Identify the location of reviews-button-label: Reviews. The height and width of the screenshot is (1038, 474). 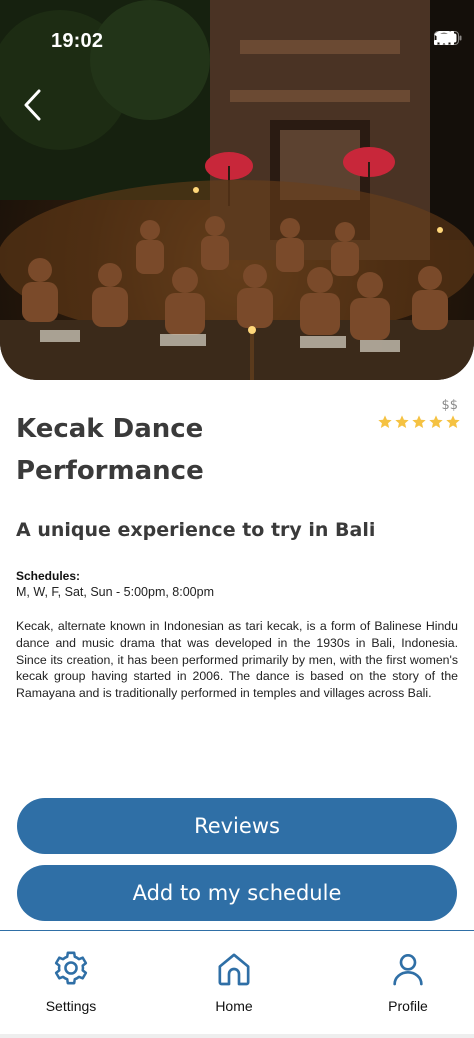
(237, 826).